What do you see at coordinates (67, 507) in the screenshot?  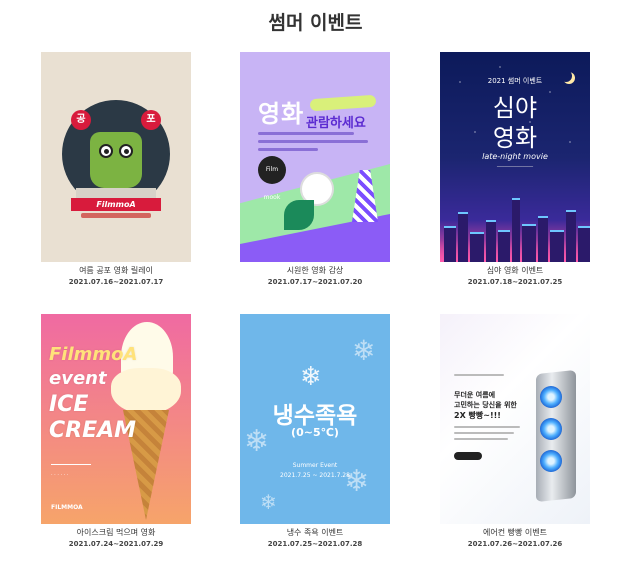 I see `poster-brand: FILMMOA` at bounding box center [67, 507].